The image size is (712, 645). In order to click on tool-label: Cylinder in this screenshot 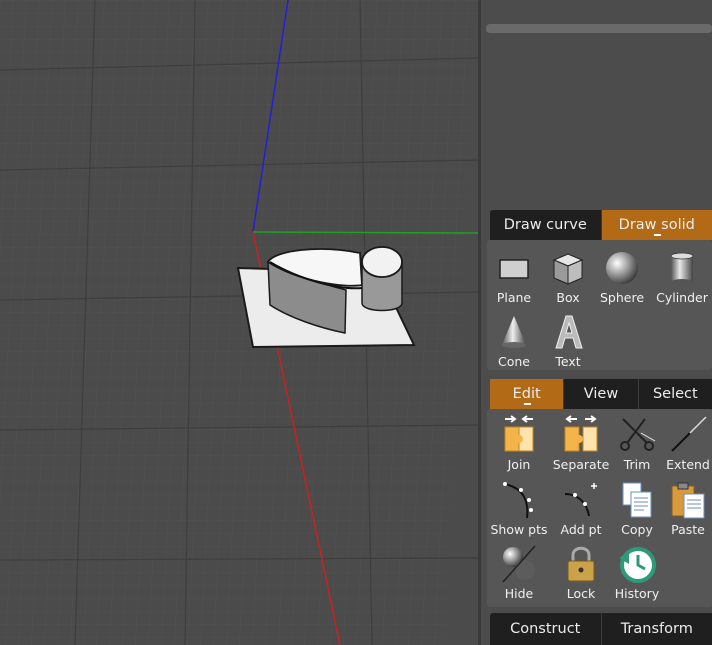, I will do `click(682, 297)`.